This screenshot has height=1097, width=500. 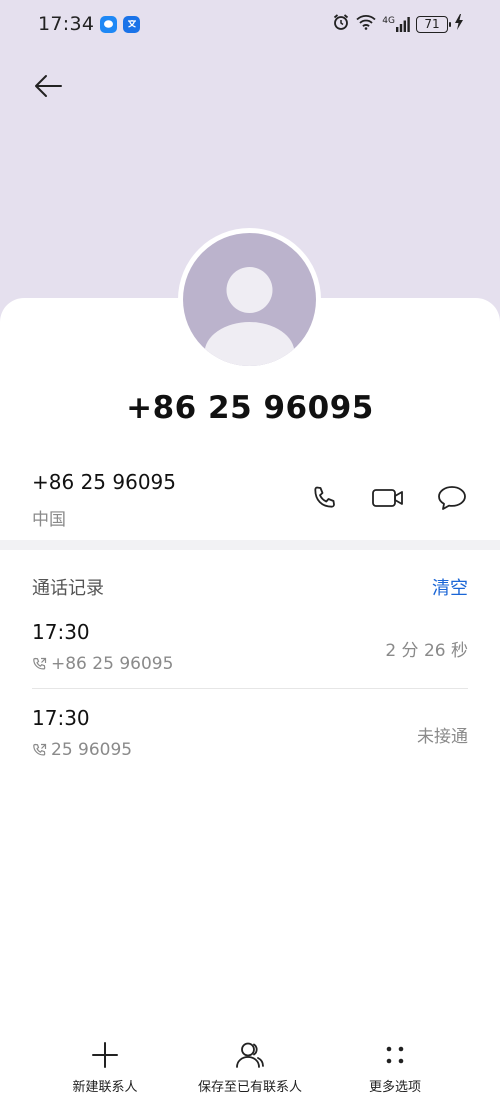 What do you see at coordinates (366, 24) in the screenshot?
I see `wifi-icon` at bounding box center [366, 24].